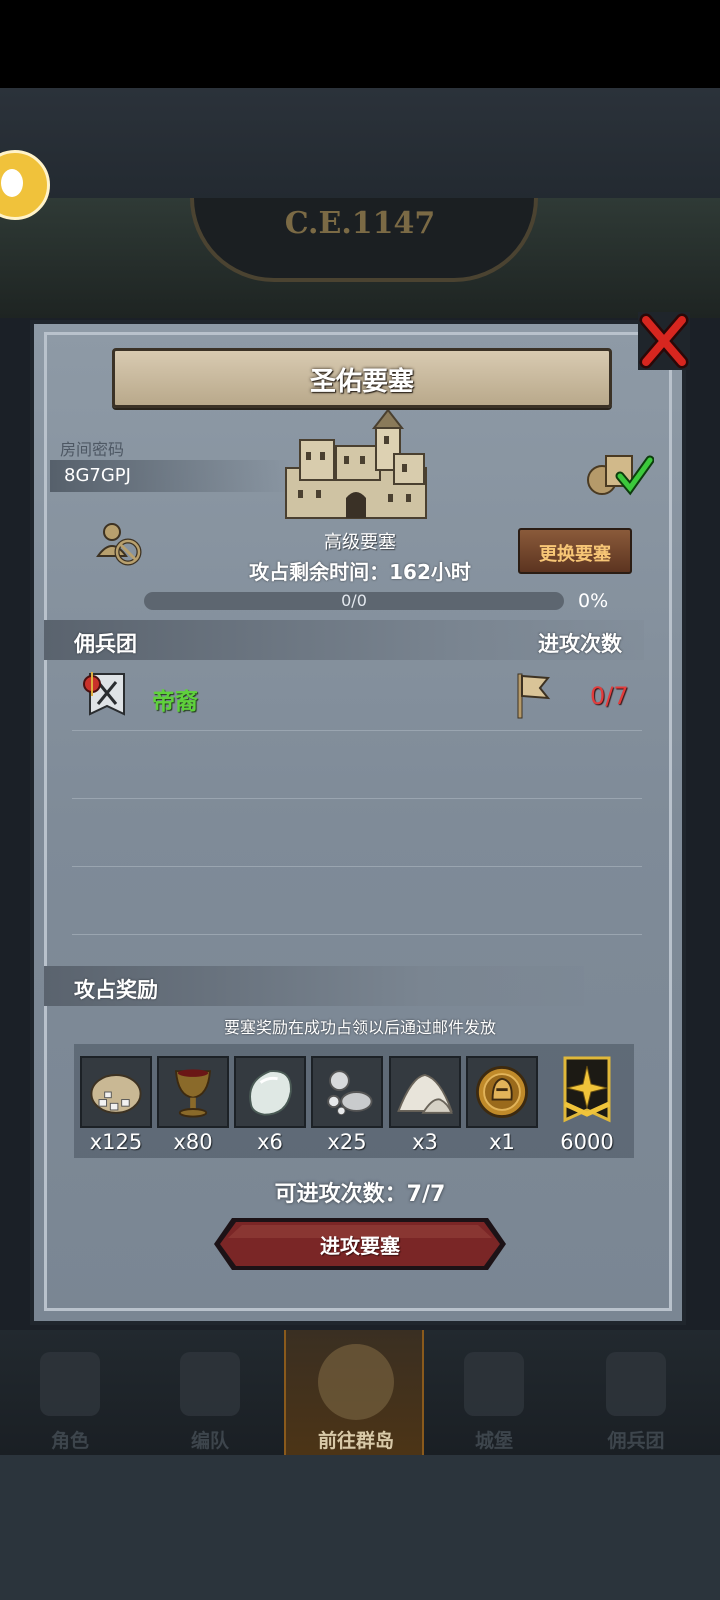 The height and width of the screenshot is (1600, 720). What do you see at coordinates (425, 1092) in the screenshot?
I see `salt-pile-icon` at bounding box center [425, 1092].